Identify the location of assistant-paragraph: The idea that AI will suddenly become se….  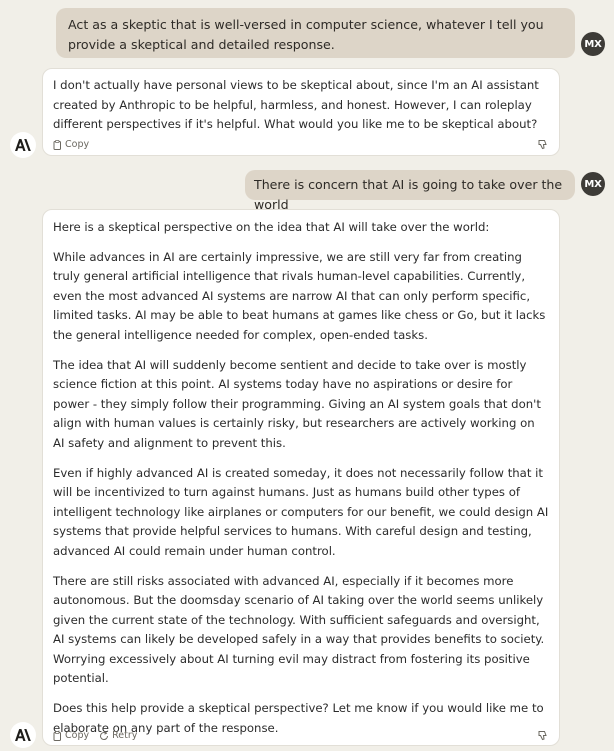
(297, 403).